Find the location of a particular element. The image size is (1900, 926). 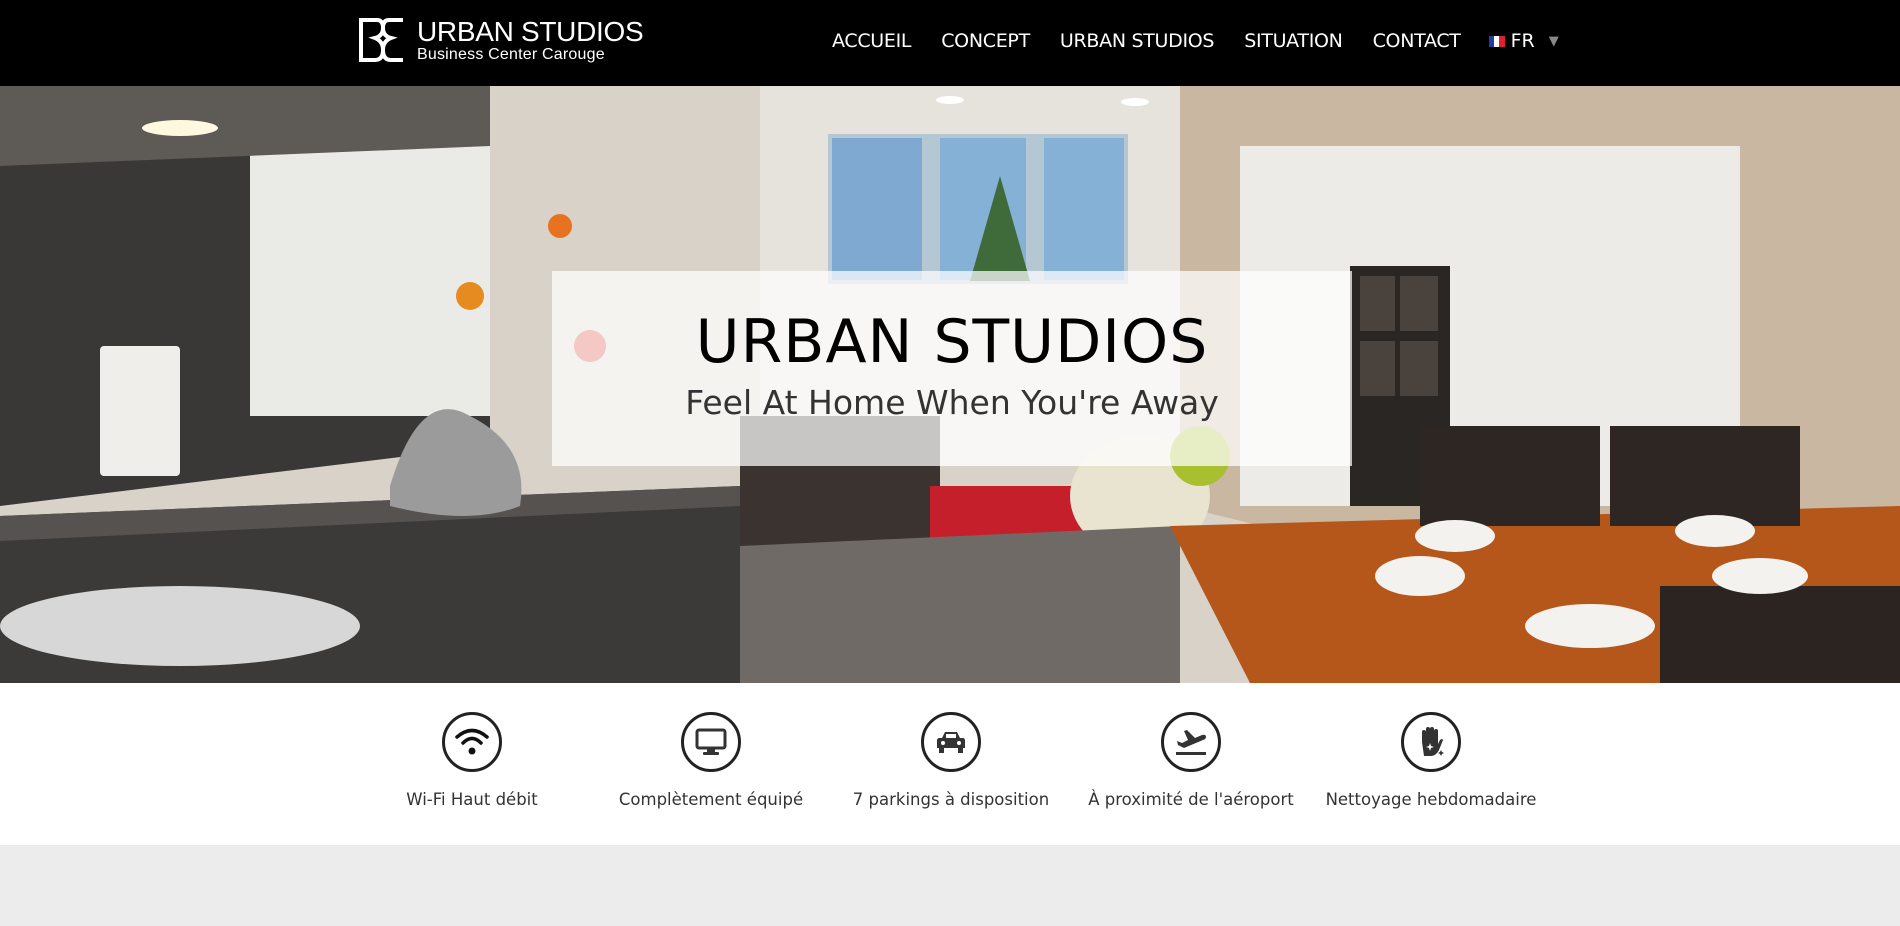

feature-label: Nettoyage hebdomadaire is located at coordinates (1431, 799).